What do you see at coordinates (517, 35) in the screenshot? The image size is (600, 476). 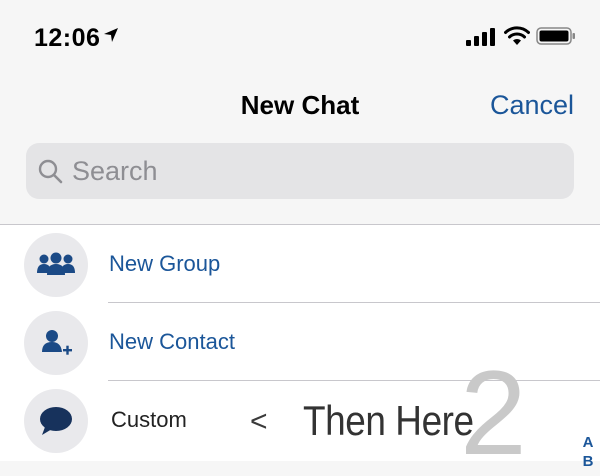 I see `wifi-icon` at bounding box center [517, 35].